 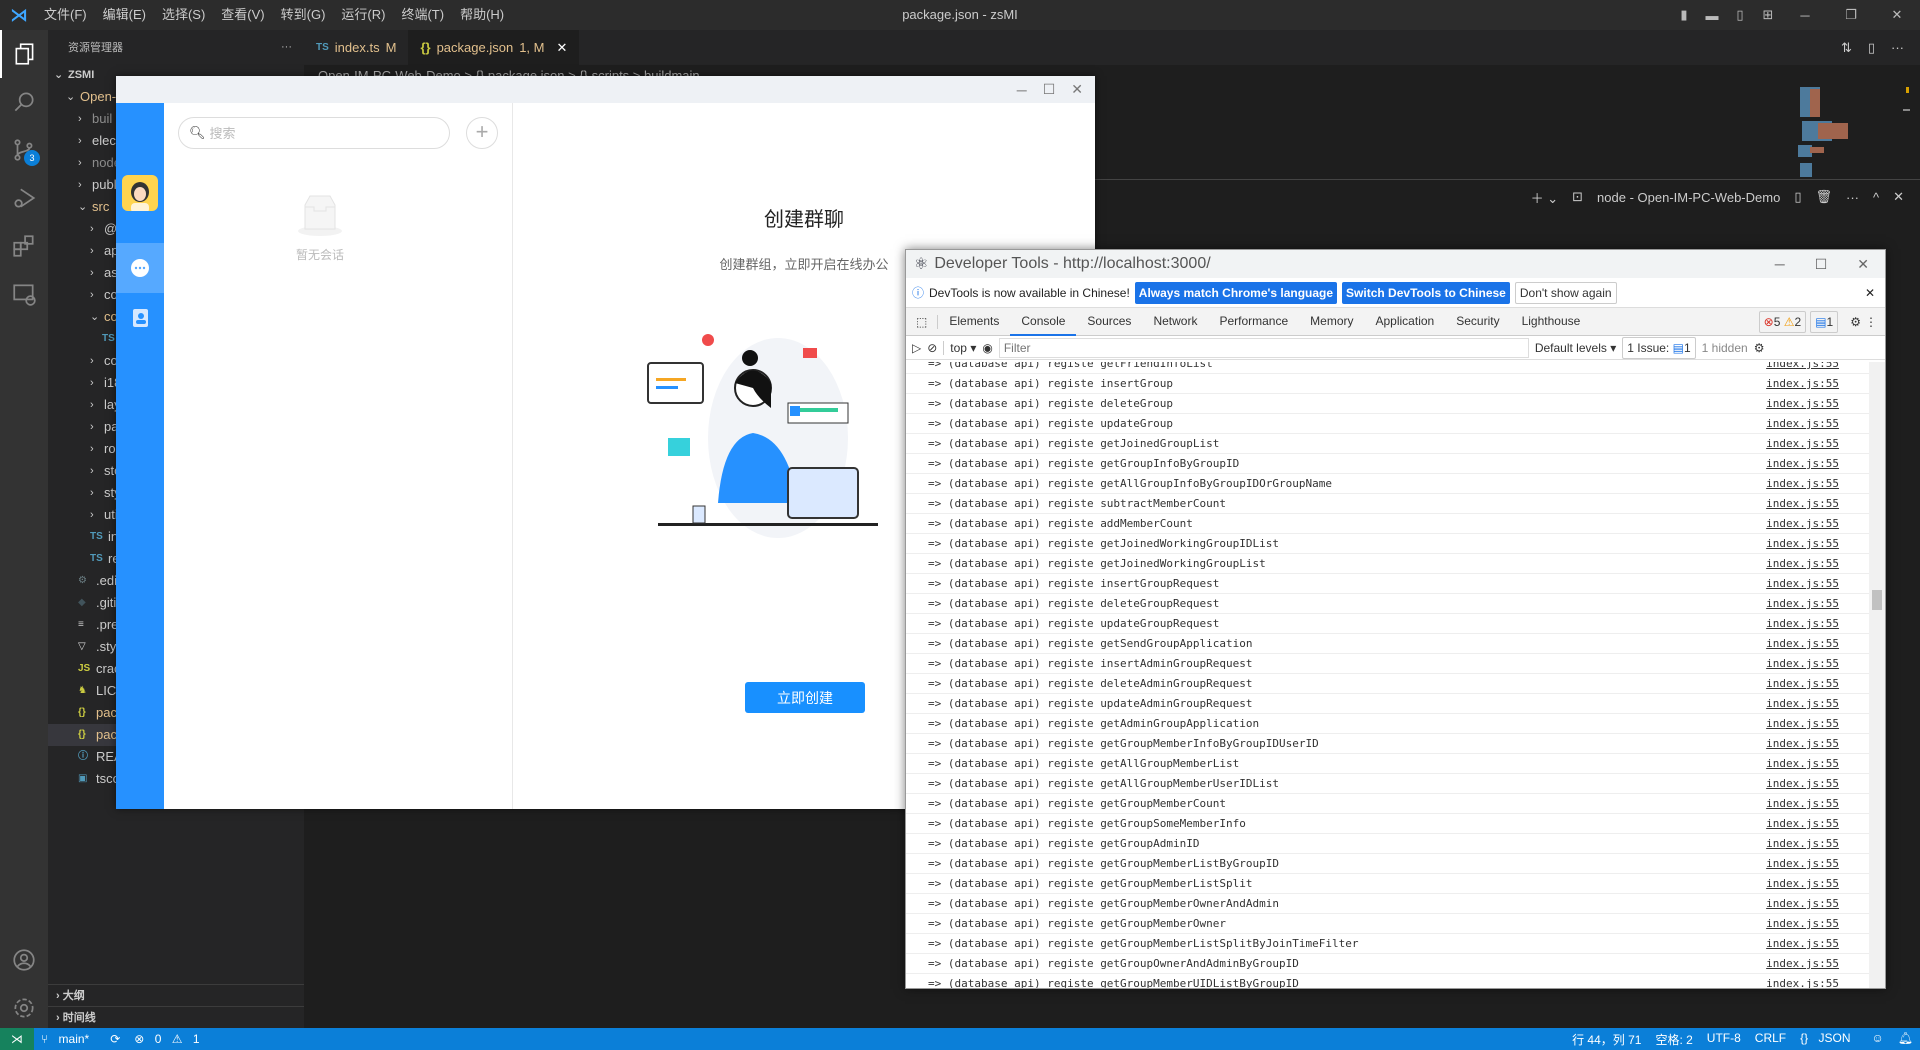 I want to click on outline-section: › 大纲, so click(x=176, y=995).